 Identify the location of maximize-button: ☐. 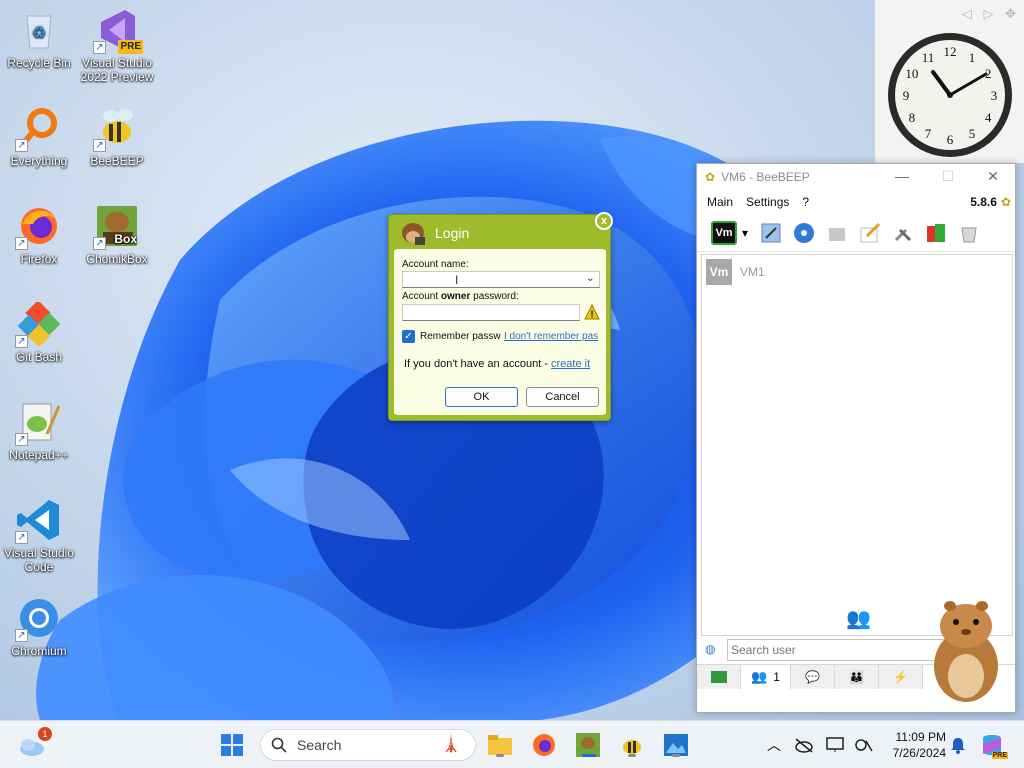
(948, 176).